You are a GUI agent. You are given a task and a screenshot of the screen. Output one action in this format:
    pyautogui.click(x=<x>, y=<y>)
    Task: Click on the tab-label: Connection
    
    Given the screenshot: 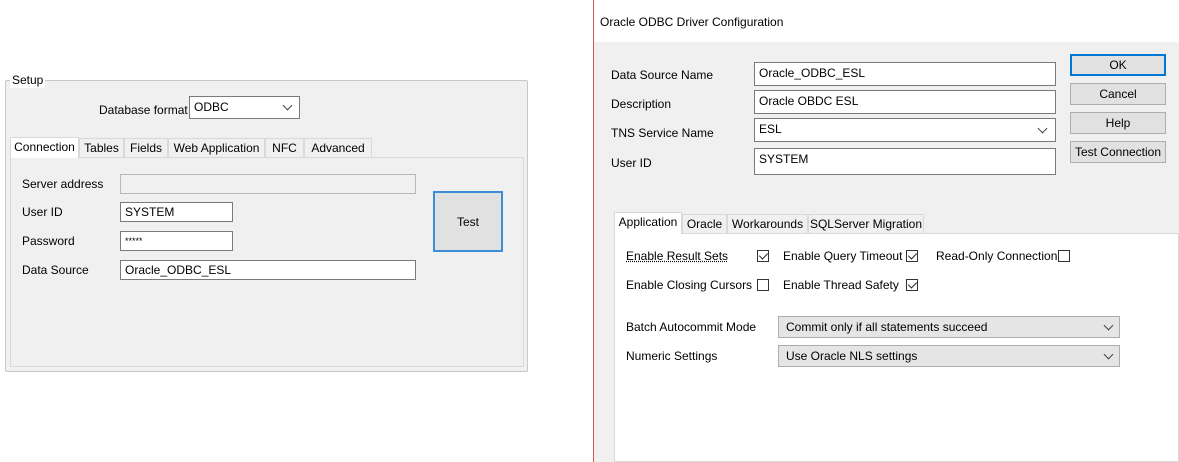 What is the action you would take?
    pyautogui.click(x=44, y=147)
    